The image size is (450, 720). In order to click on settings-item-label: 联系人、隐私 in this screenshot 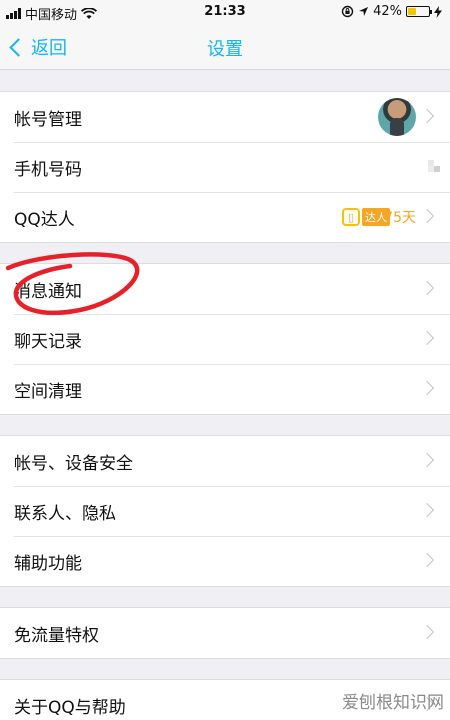, I will do `click(65, 513)`.